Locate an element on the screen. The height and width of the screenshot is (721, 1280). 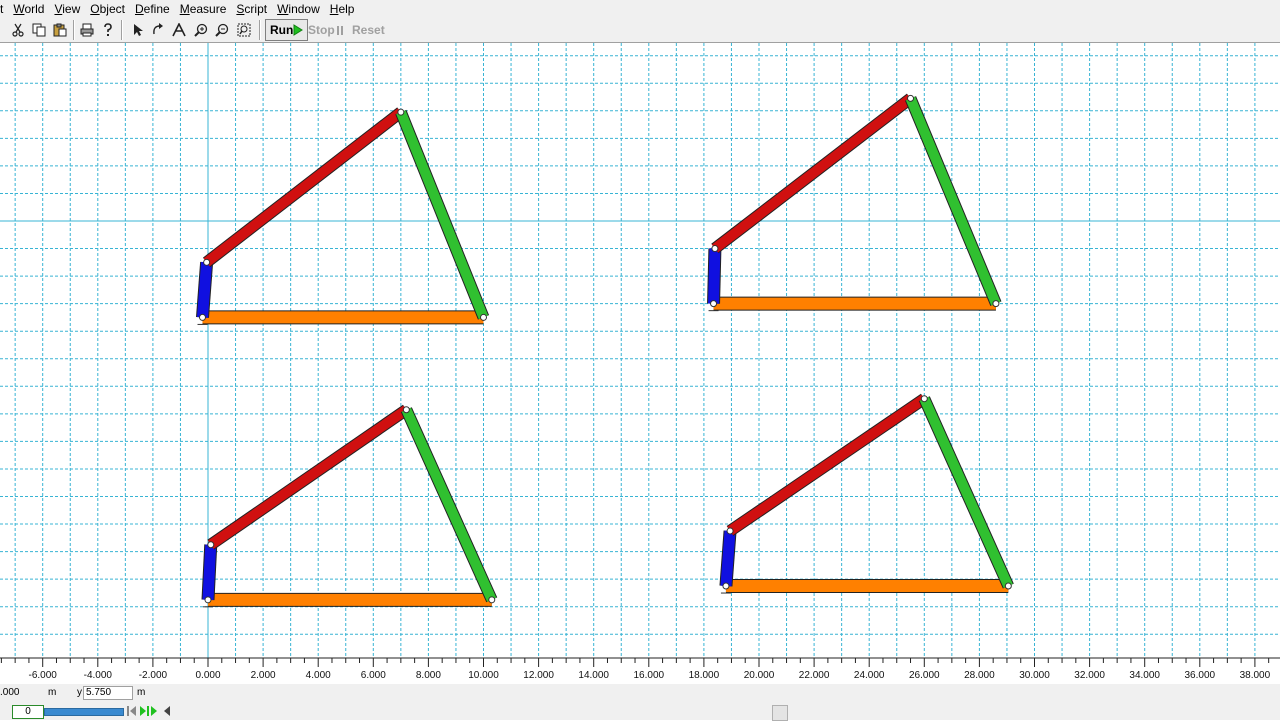
menu-window: Window is located at coordinates (298, 9).